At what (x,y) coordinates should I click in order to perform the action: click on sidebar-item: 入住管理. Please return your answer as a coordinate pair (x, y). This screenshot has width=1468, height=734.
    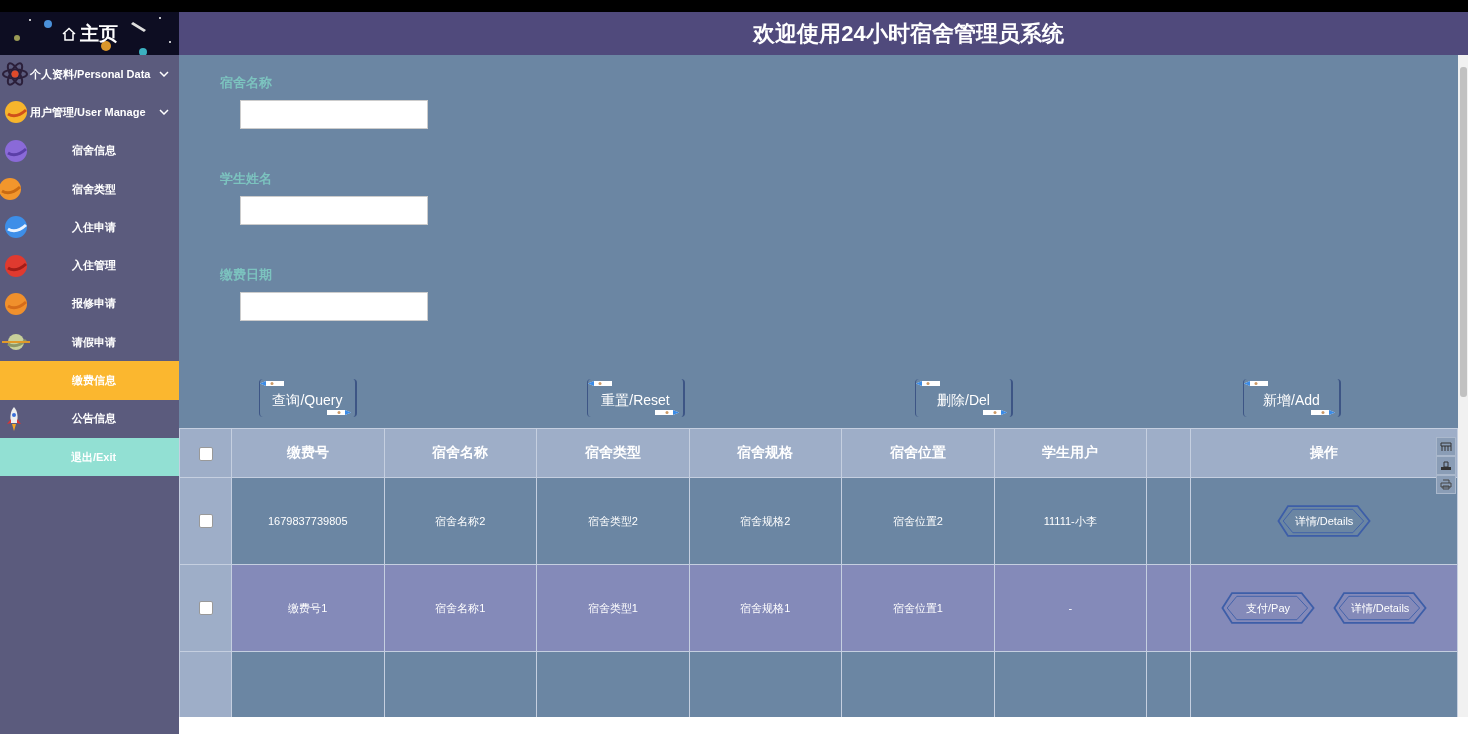
    Looking at the image, I should click on (89, 265).